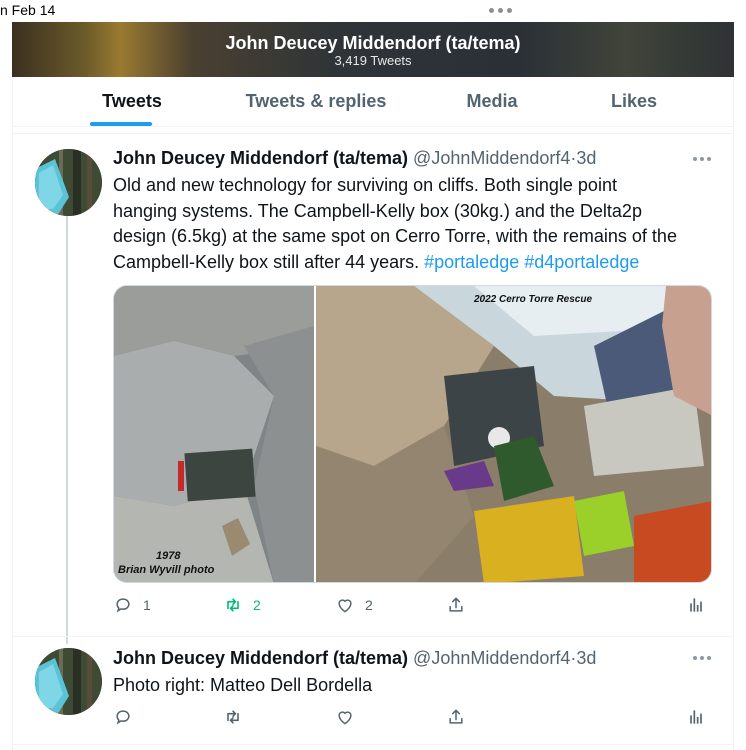  I want to click on active-tab-indicator, so click(121, 124).